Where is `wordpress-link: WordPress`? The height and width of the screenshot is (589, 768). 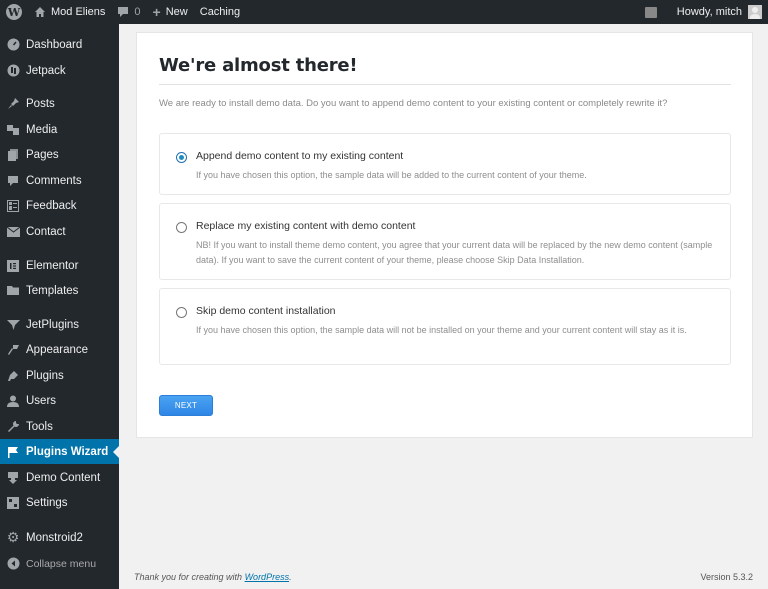 wordpress-link: WordPress is located at coordinates (267, 577).